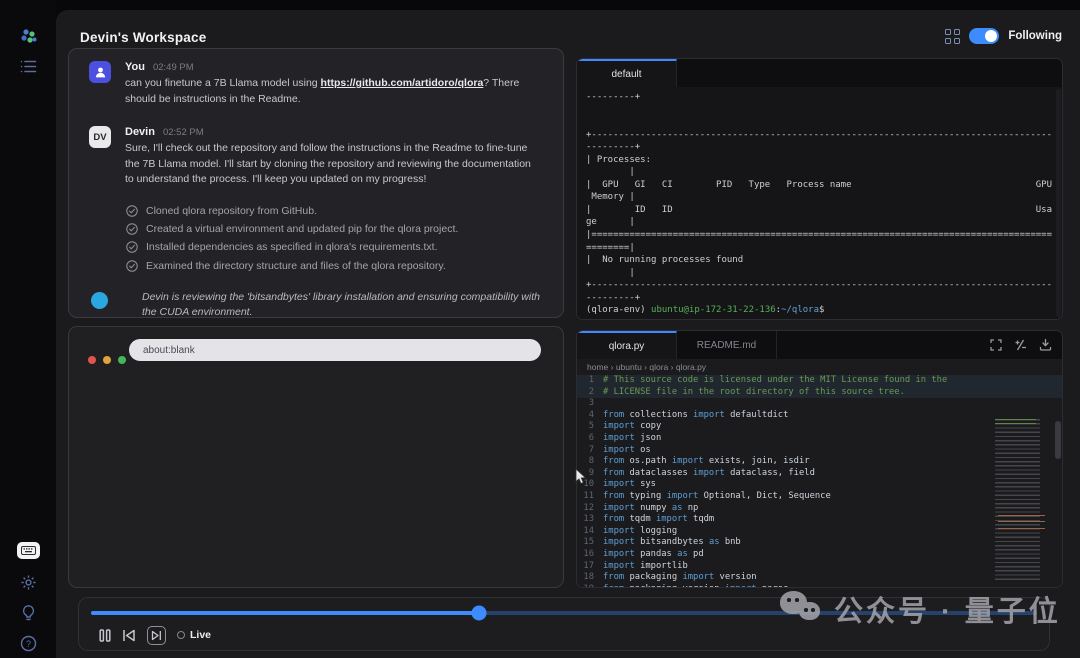  I want to click on checklist-item: Cloned qlora repository from GitHub., so click(333, 211).